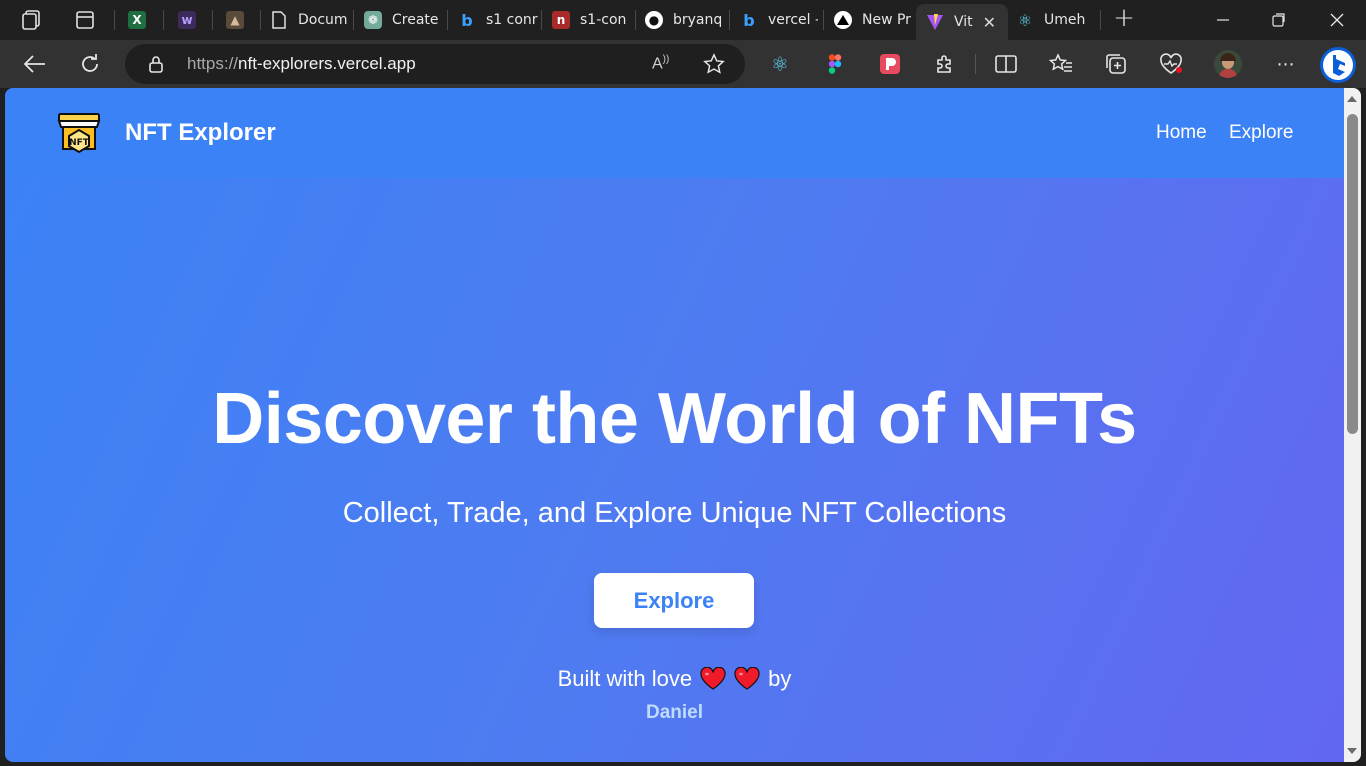  What do you see at coordinates (200, 133) in the screenshot?
I see `site-brand: NFT Explorer` at bounding box center [200, 133].